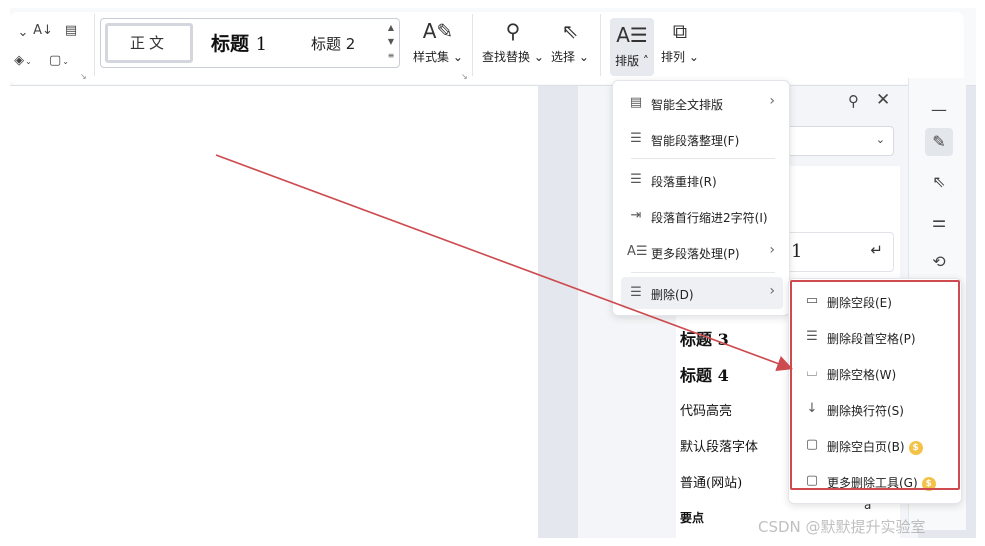  Describe the element at coordinates (230, 44) in the screenshot. I see `style-heading1-text: 标题` at that location.